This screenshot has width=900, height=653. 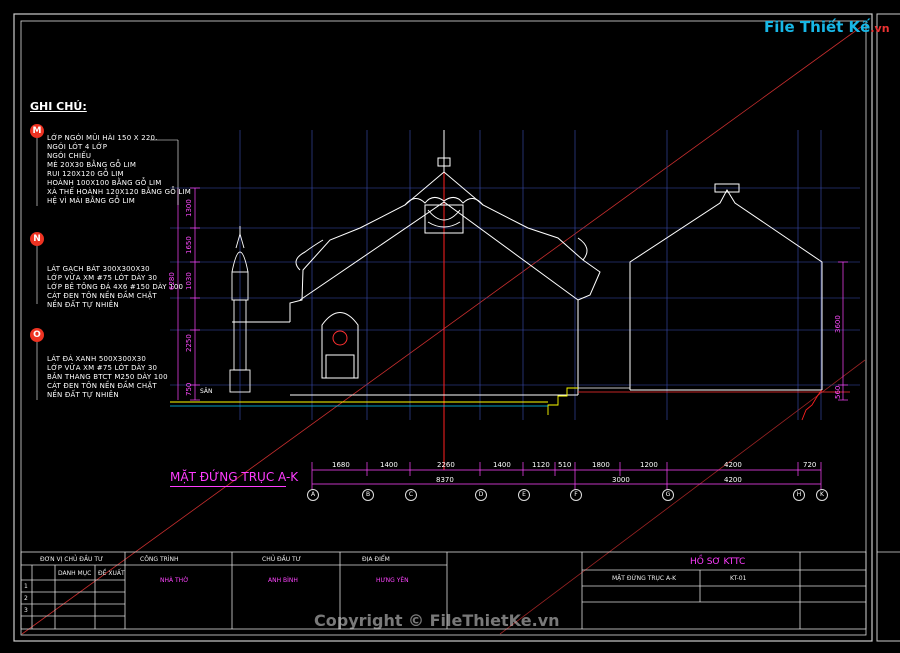 I want to click on tb-project: HỒ SƠ KTTC, so click(x=718, y=562).